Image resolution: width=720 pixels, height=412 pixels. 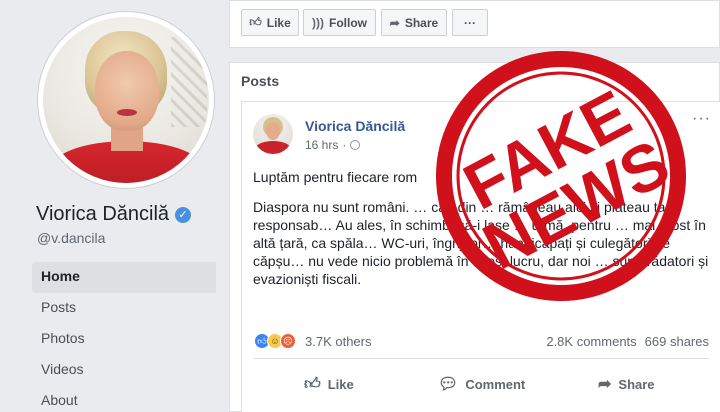 I want to click on post-author-name: Viorica Dăncilă, so click(x=355, y=126).